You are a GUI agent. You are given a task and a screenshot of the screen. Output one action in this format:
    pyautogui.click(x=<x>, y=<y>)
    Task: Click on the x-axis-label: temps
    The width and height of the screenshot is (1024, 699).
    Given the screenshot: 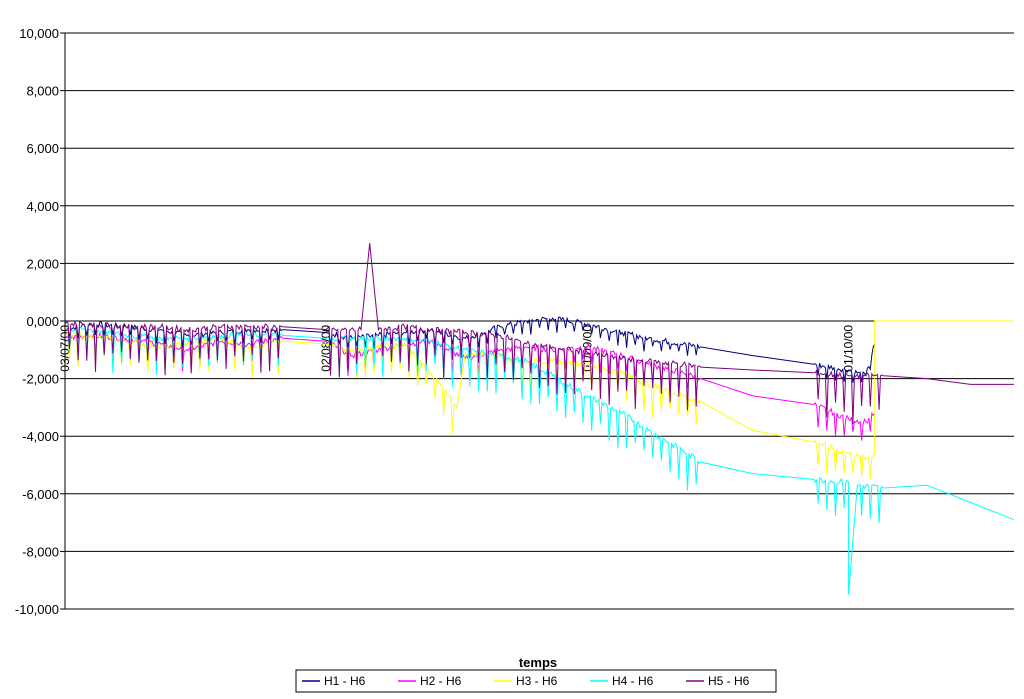 What is the action you would take?
    pyautogui.click(x=538, y=662)
    